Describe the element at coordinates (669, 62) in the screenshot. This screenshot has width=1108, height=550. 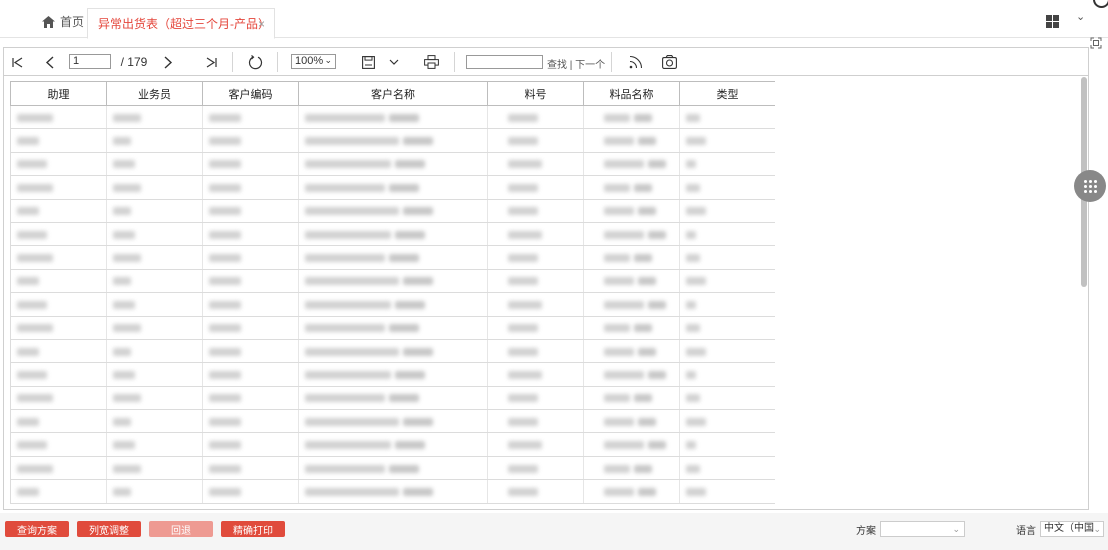
I see `camera-button` at that location.